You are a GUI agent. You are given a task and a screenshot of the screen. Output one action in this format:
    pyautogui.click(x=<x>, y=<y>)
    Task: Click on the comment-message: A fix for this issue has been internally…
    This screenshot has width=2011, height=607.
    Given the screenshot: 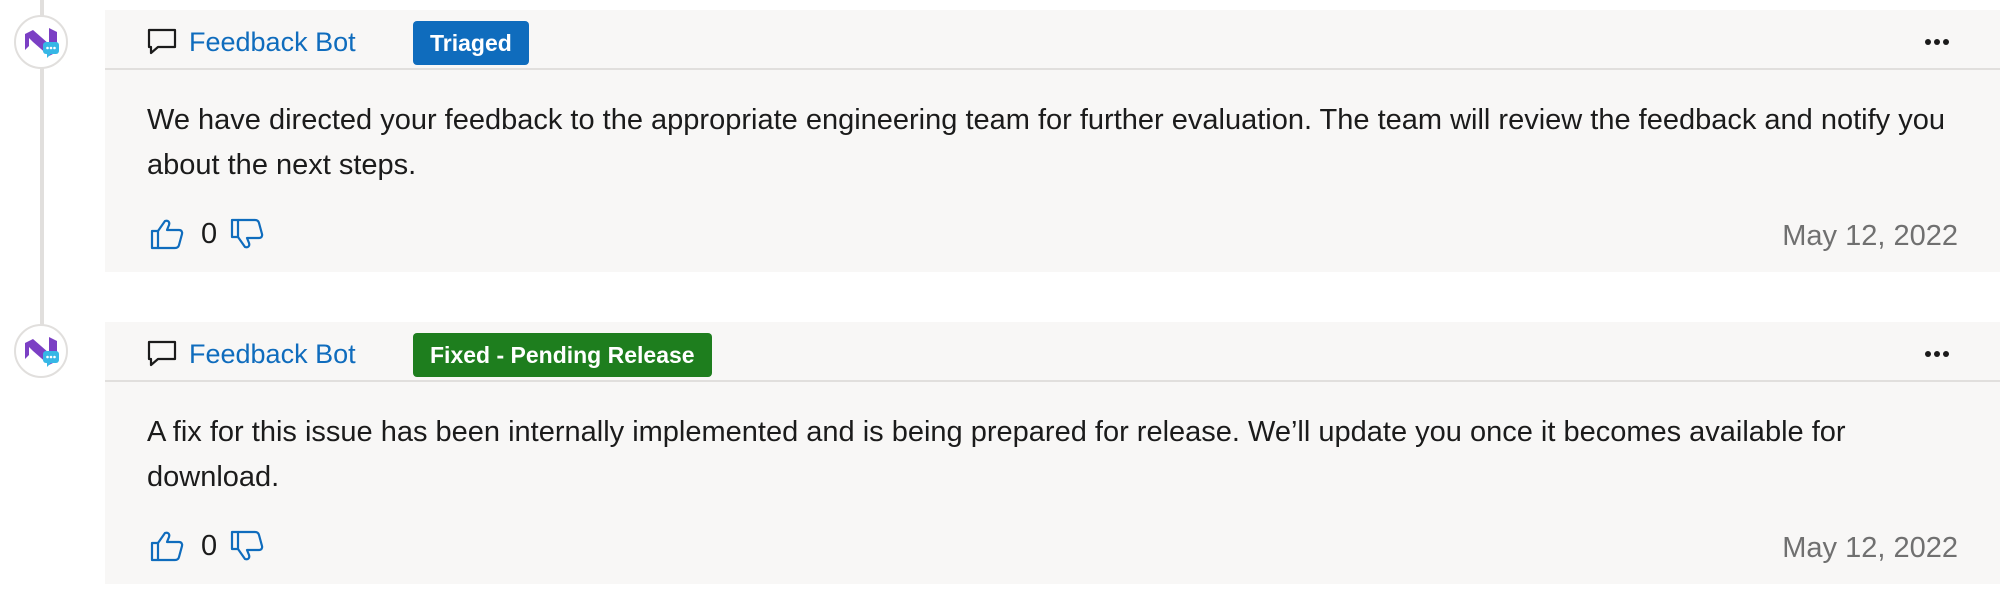 What is the action you would take?
    pyautogui.click(x=996, y=454)
    